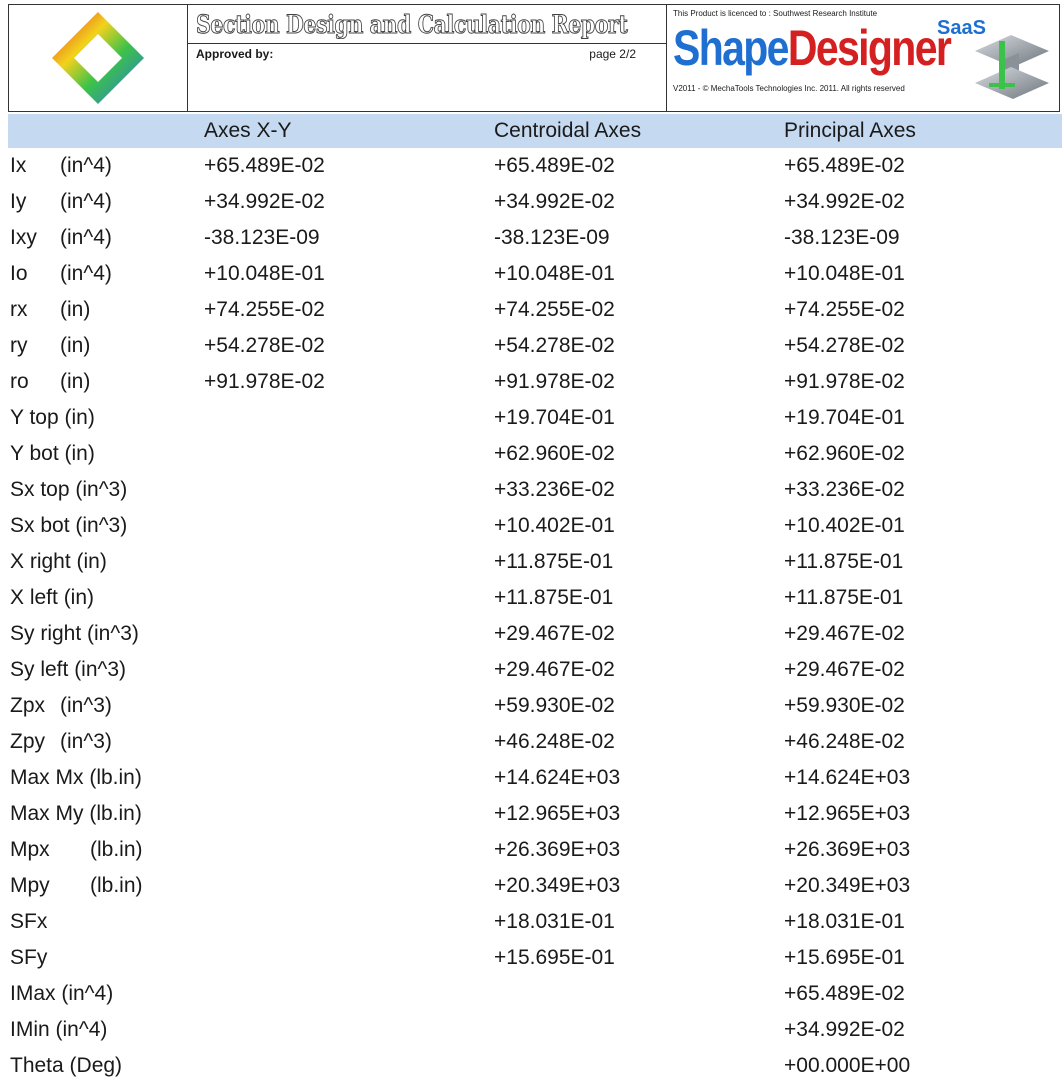 The image size is (1062, 1084). Describe the element at coordinates (557, 885) in the screenshot. I see `centroidal-value: +20.349E+03` at that location.